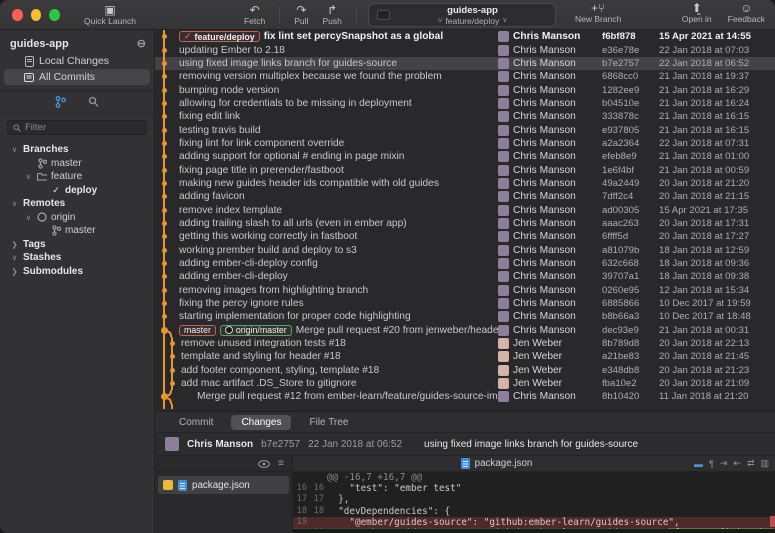  Describe the element at coordinates (93, 102) in the screenshot. I see `search-view-tab` at that location.